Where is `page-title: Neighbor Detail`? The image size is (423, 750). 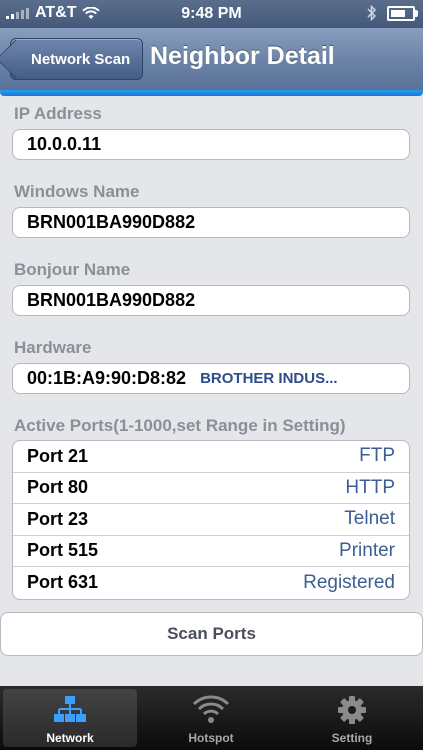
page-title: Neighbor Detail is located at coordinates (242, 56).